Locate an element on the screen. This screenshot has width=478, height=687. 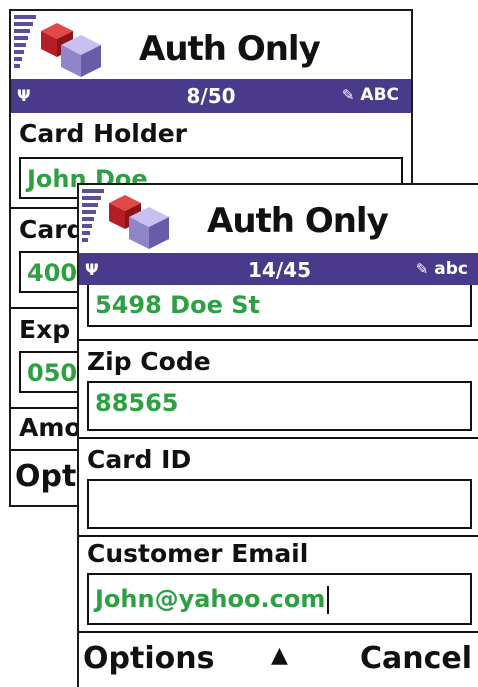
status-bar: Ψ 14/45 ✎ abc is located at coordinates (278, 269).